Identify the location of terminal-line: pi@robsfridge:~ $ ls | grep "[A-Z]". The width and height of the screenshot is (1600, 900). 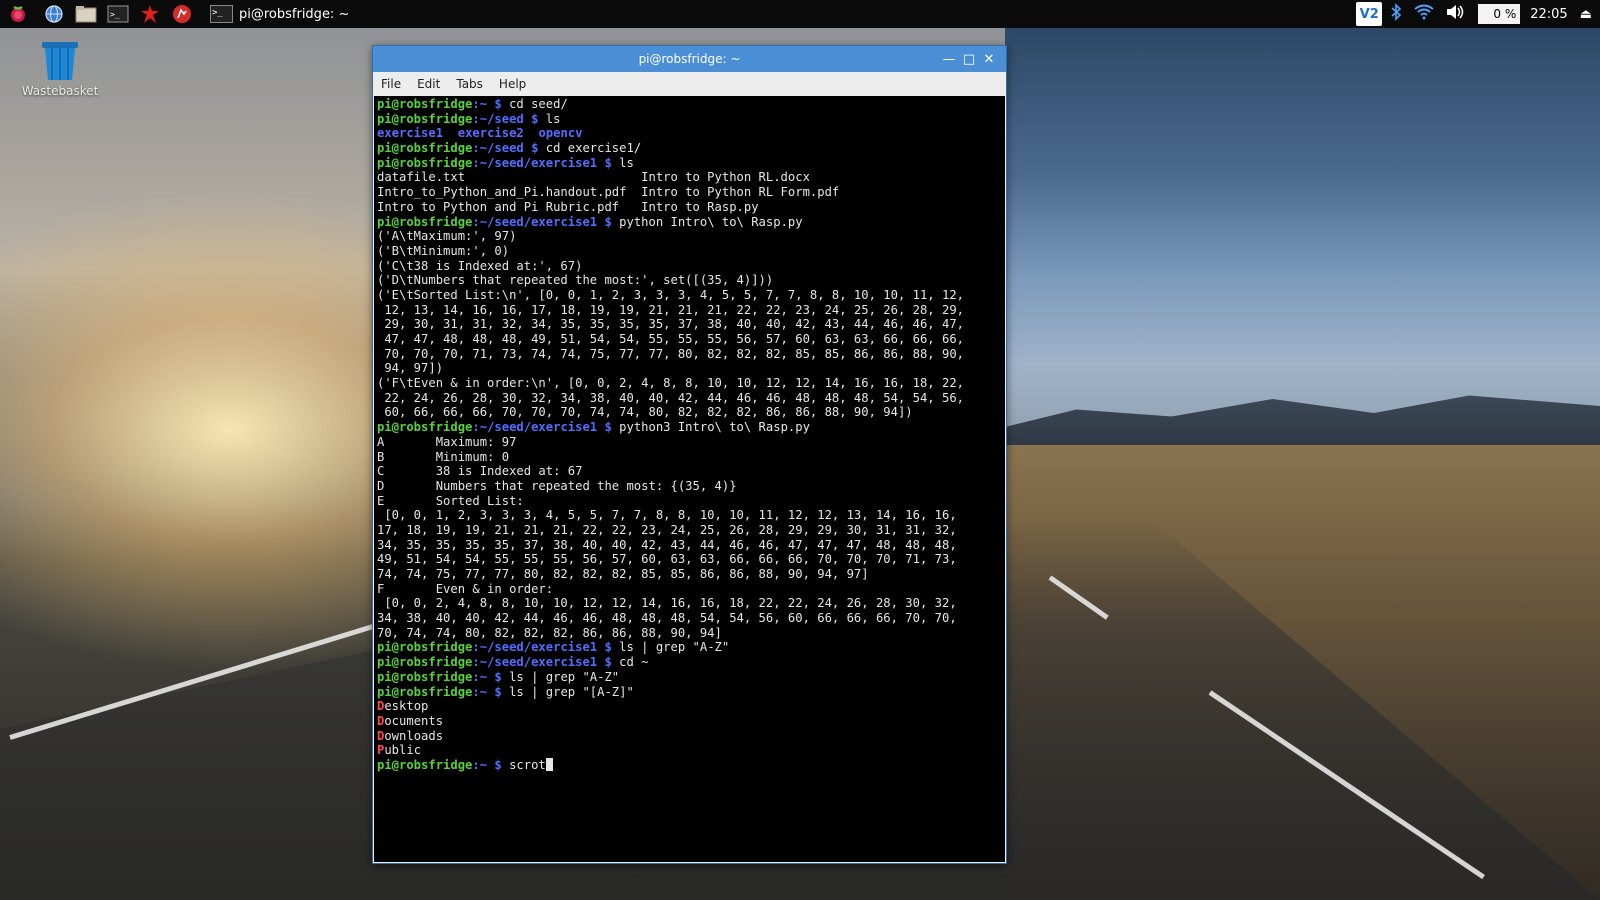
(691, 692).